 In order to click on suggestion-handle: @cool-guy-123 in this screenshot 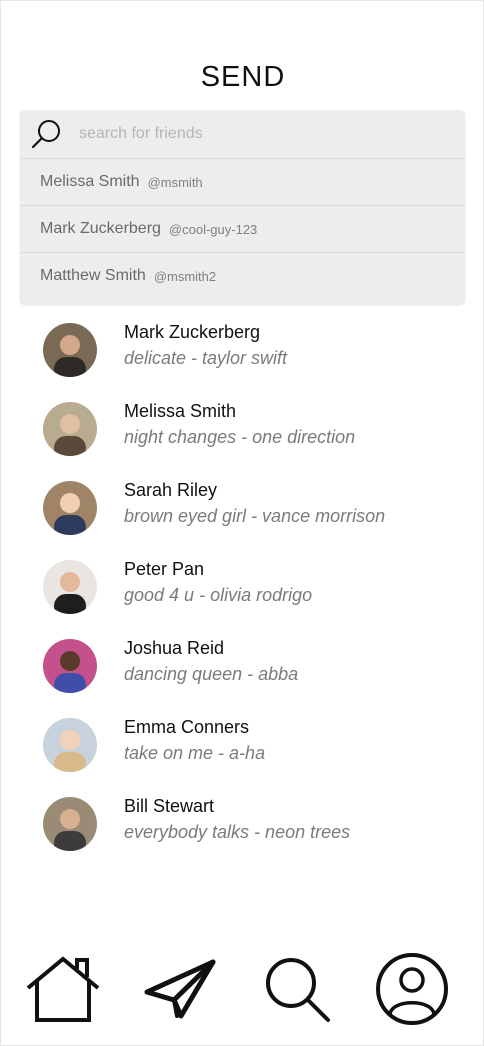, I will do `click(213, 229)`.